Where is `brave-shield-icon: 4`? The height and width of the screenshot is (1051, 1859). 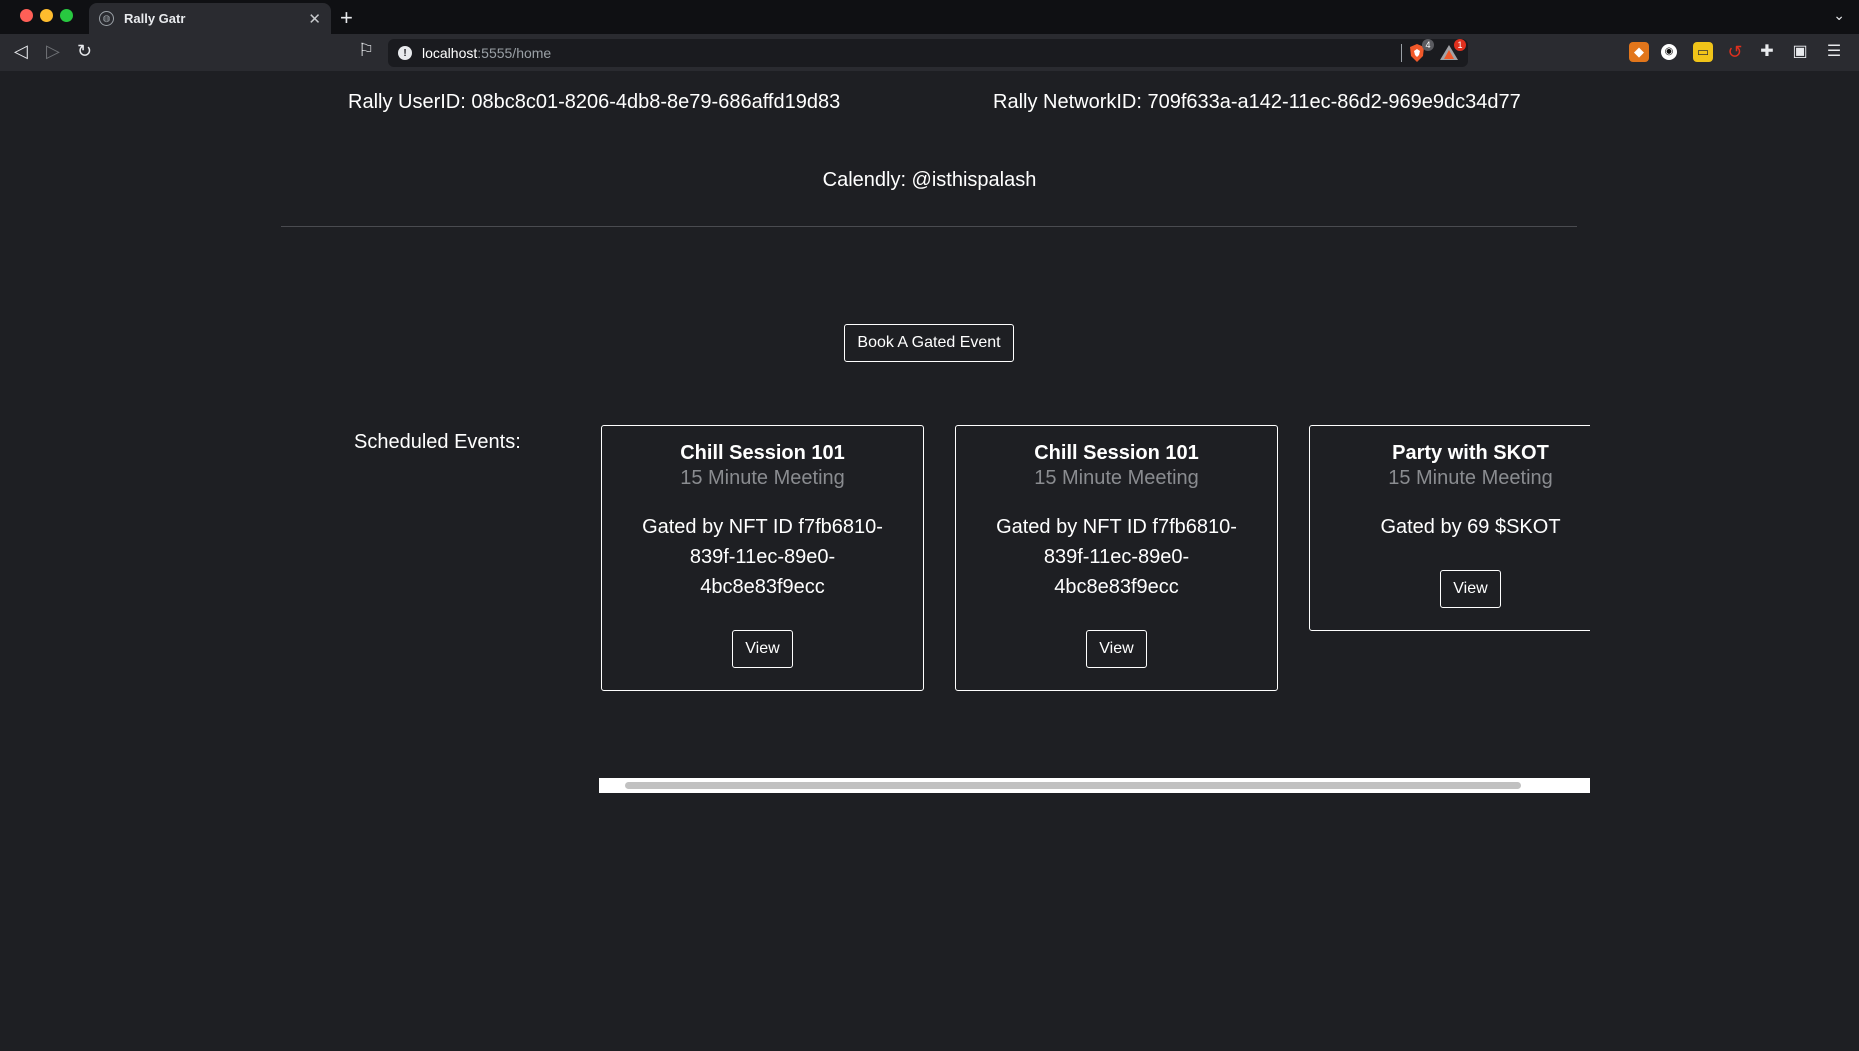
brave-shield-icon: 4 is located at coordinates (1420, 51).